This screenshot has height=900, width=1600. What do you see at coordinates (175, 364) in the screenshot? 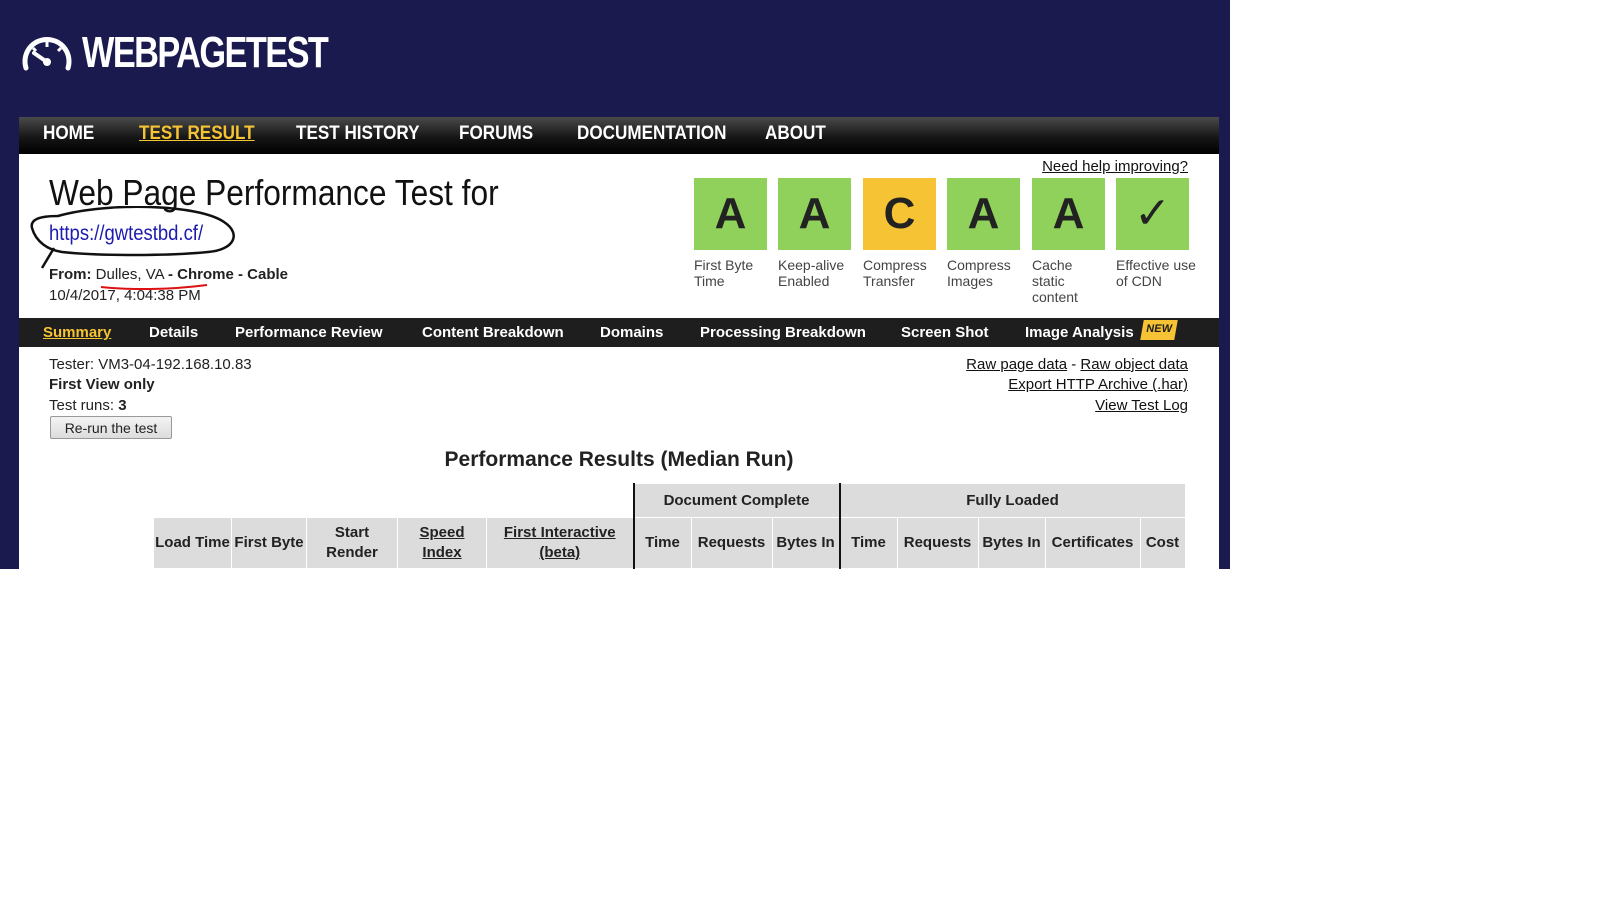
I see `tester-value: VM3-04-192.168.10.83` at bounding box center [175, 364].